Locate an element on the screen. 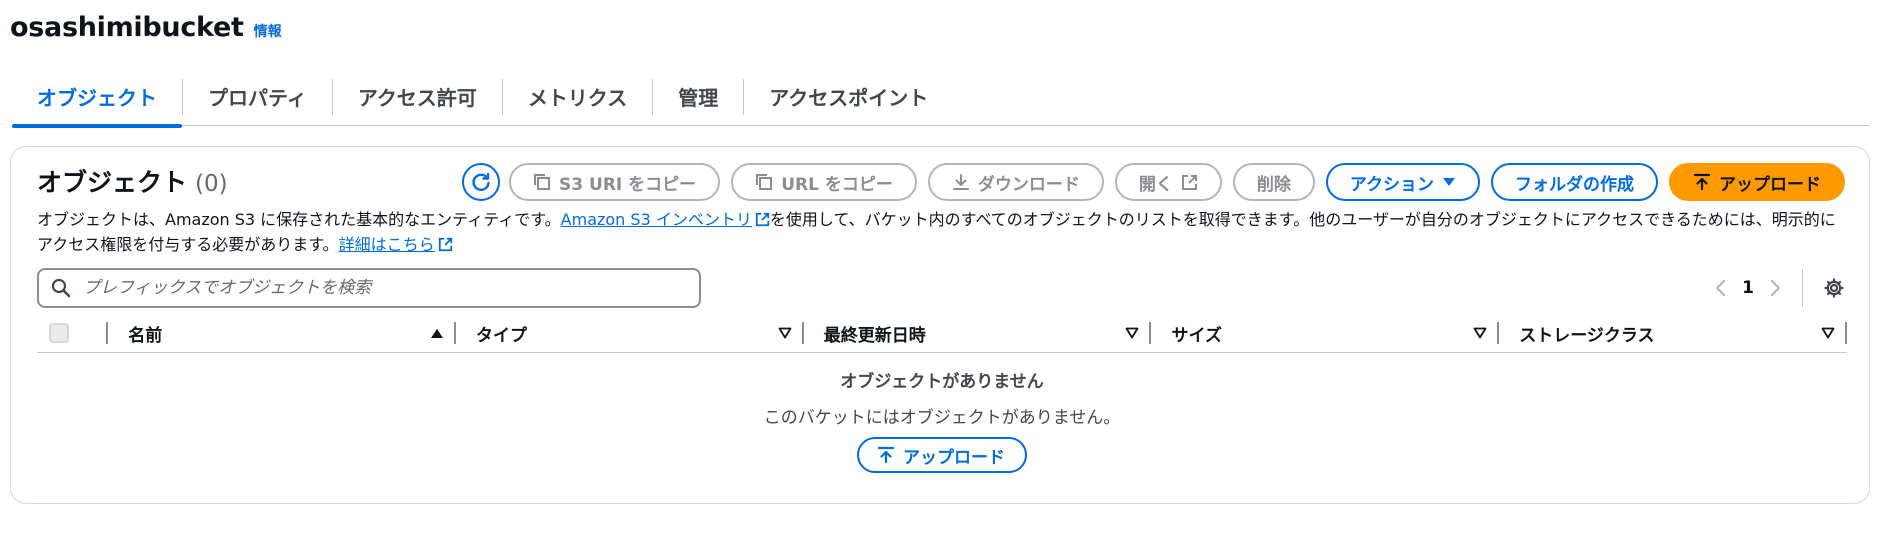  tab-permissions: アクセス許可 is located at coordinates (417, 100).